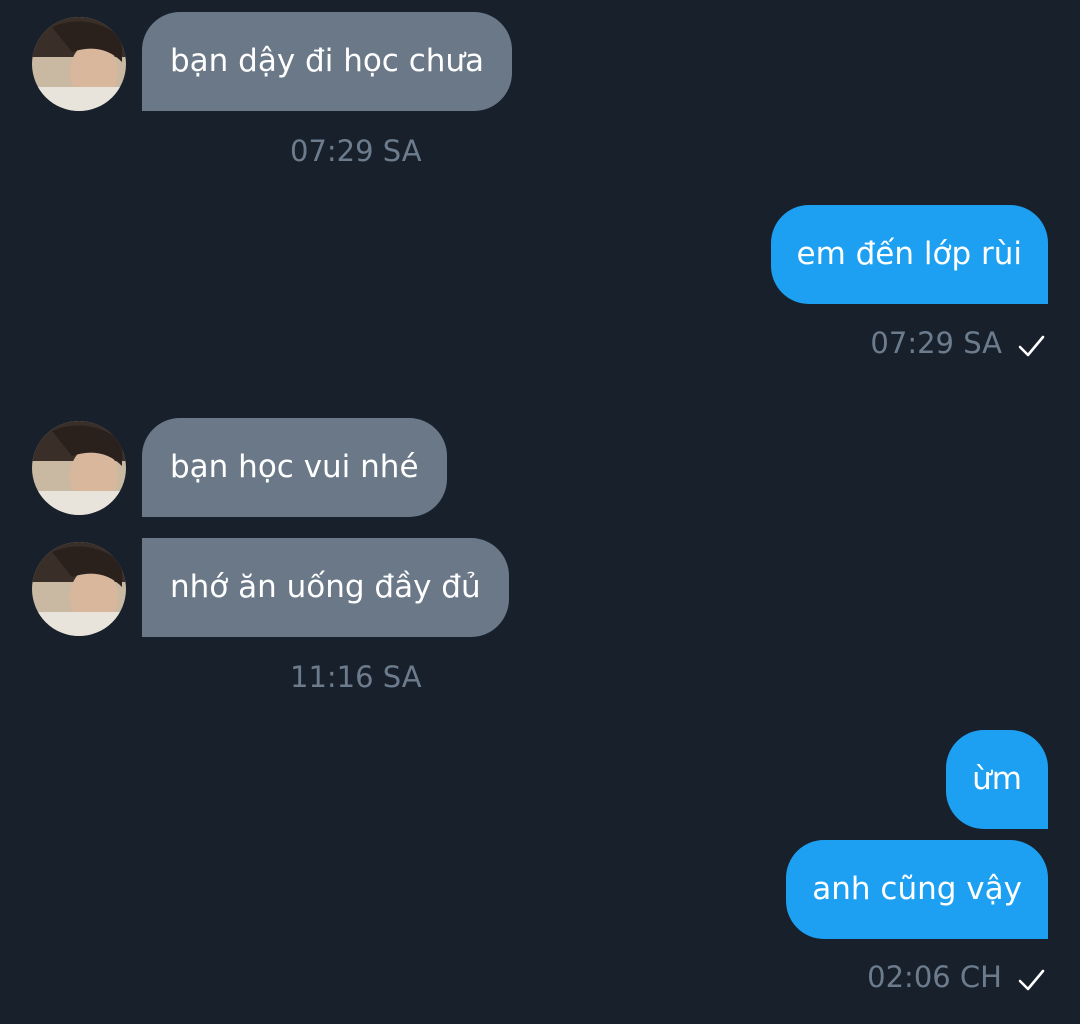 This screenshot has width=1080, height=1024. I want to click on message-bubble-incoming: bạn dậy đi học chưa, so click(327, 61).